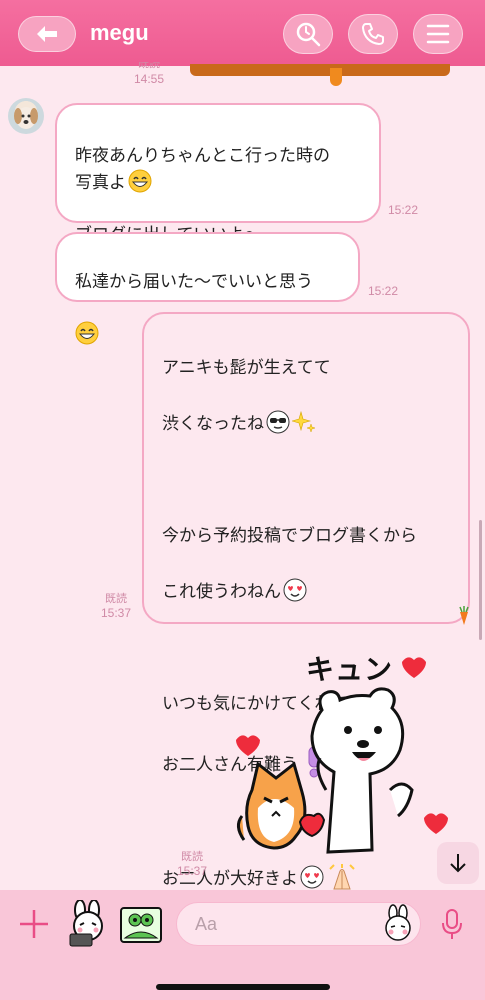 This screenshot has height=1000, width=485. I want to click on message-text: アニキも髭が生えてて, so click(246, 368).